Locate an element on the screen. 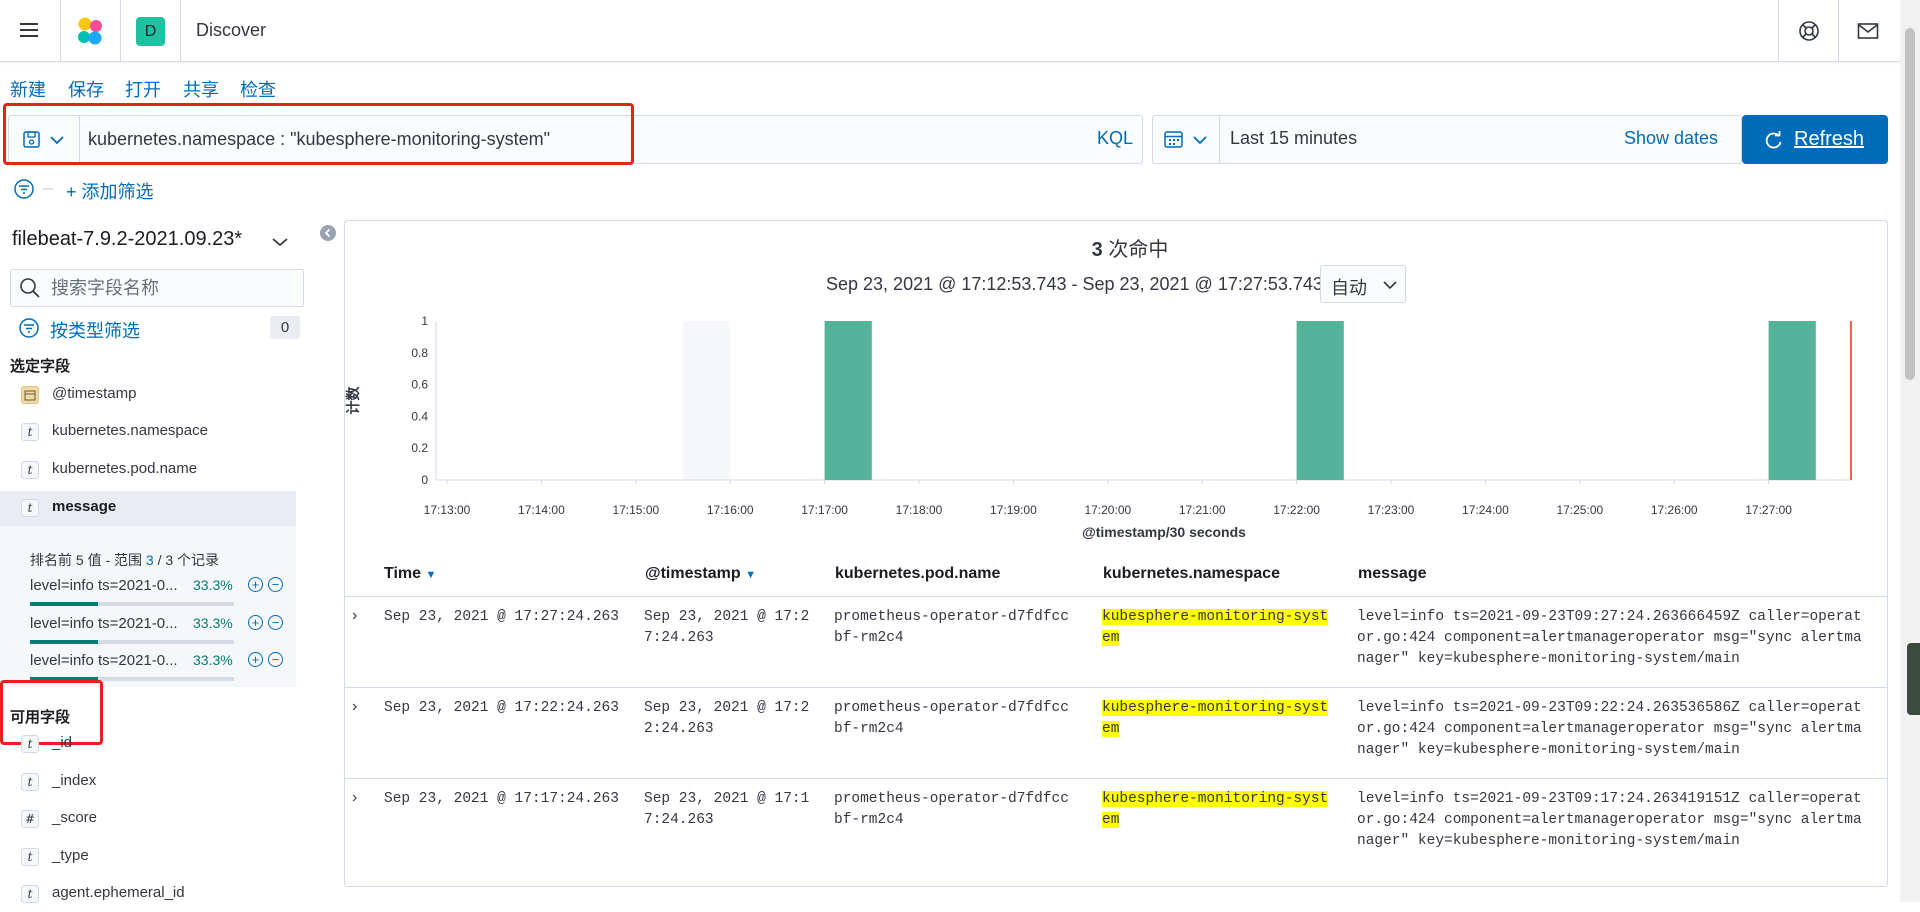  newsfeed-button is located at coordinates (1868, 31).